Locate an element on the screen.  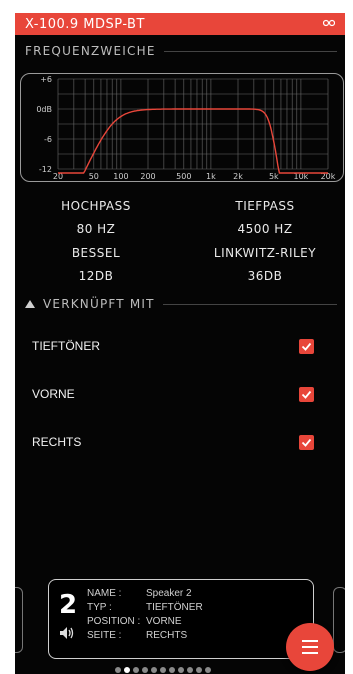
x-tick-label: 5k is located at coordinates (274, 176).